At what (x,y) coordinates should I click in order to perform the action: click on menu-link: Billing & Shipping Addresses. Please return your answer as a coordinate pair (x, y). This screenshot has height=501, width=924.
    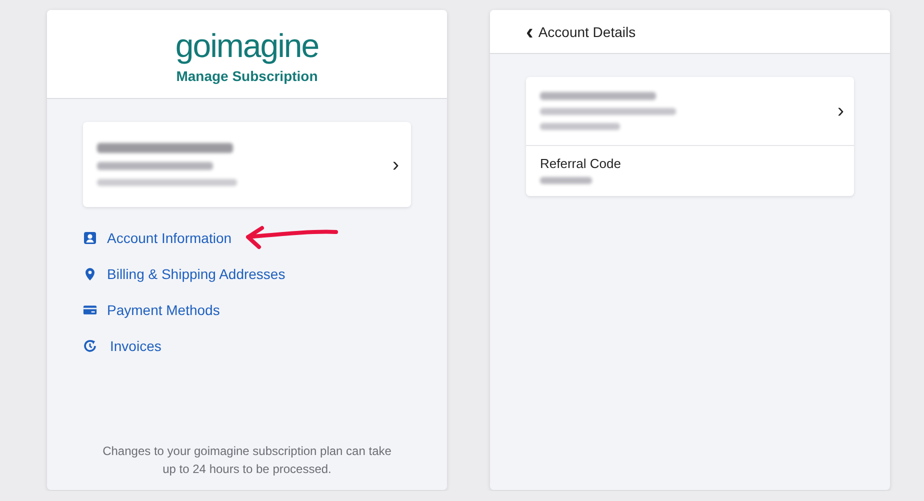
    Looking at the image, I should click on (184, 274).